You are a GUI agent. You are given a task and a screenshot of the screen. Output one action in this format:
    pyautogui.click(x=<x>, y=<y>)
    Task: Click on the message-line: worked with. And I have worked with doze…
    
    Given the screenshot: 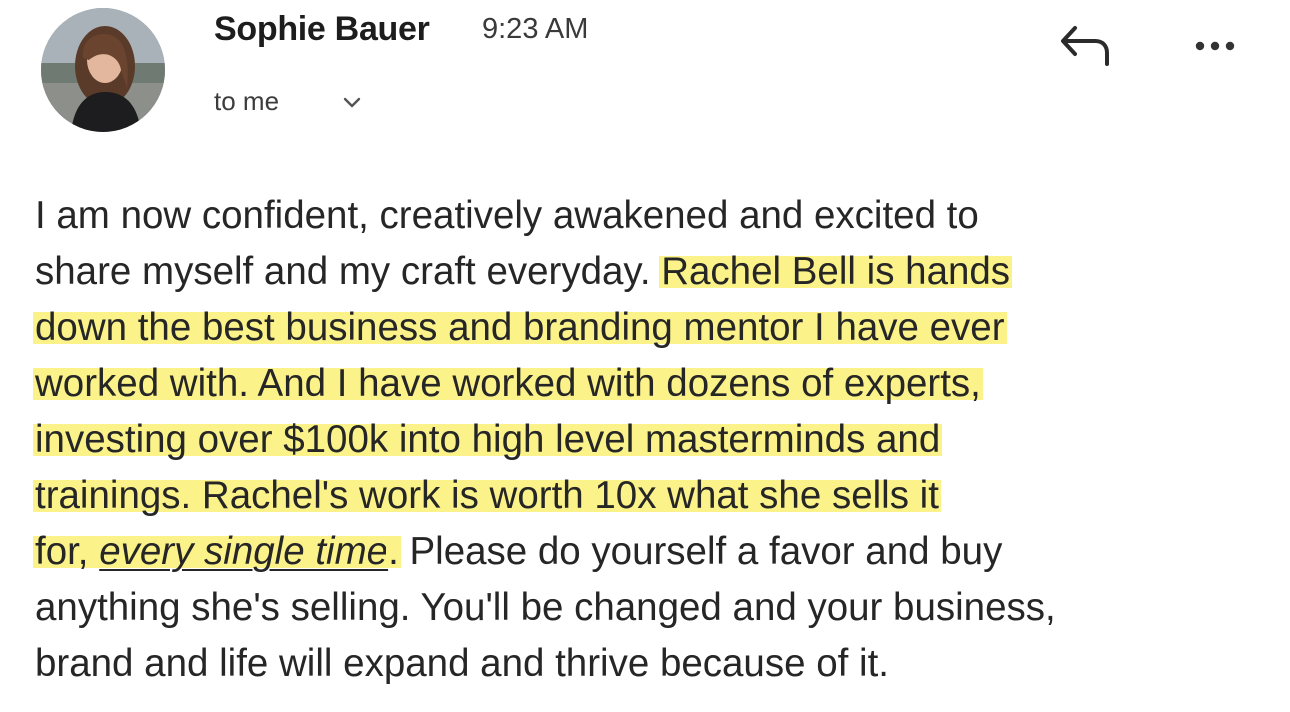 What is the action you would take?
    pyautogui.click(x=654, y=384)
    